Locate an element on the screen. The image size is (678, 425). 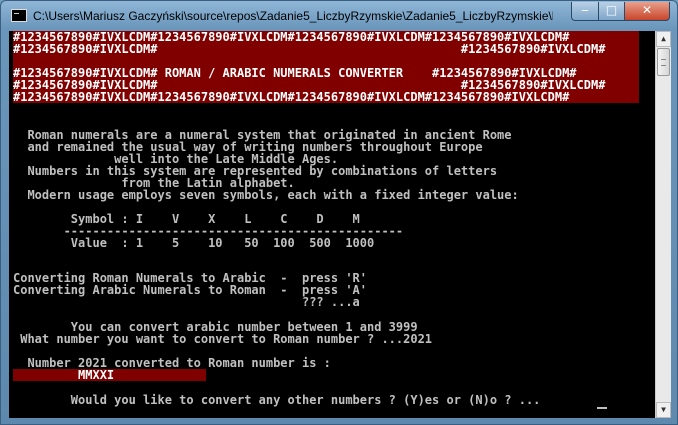
result-value: MMXXI is located at coordinates (64, 375).